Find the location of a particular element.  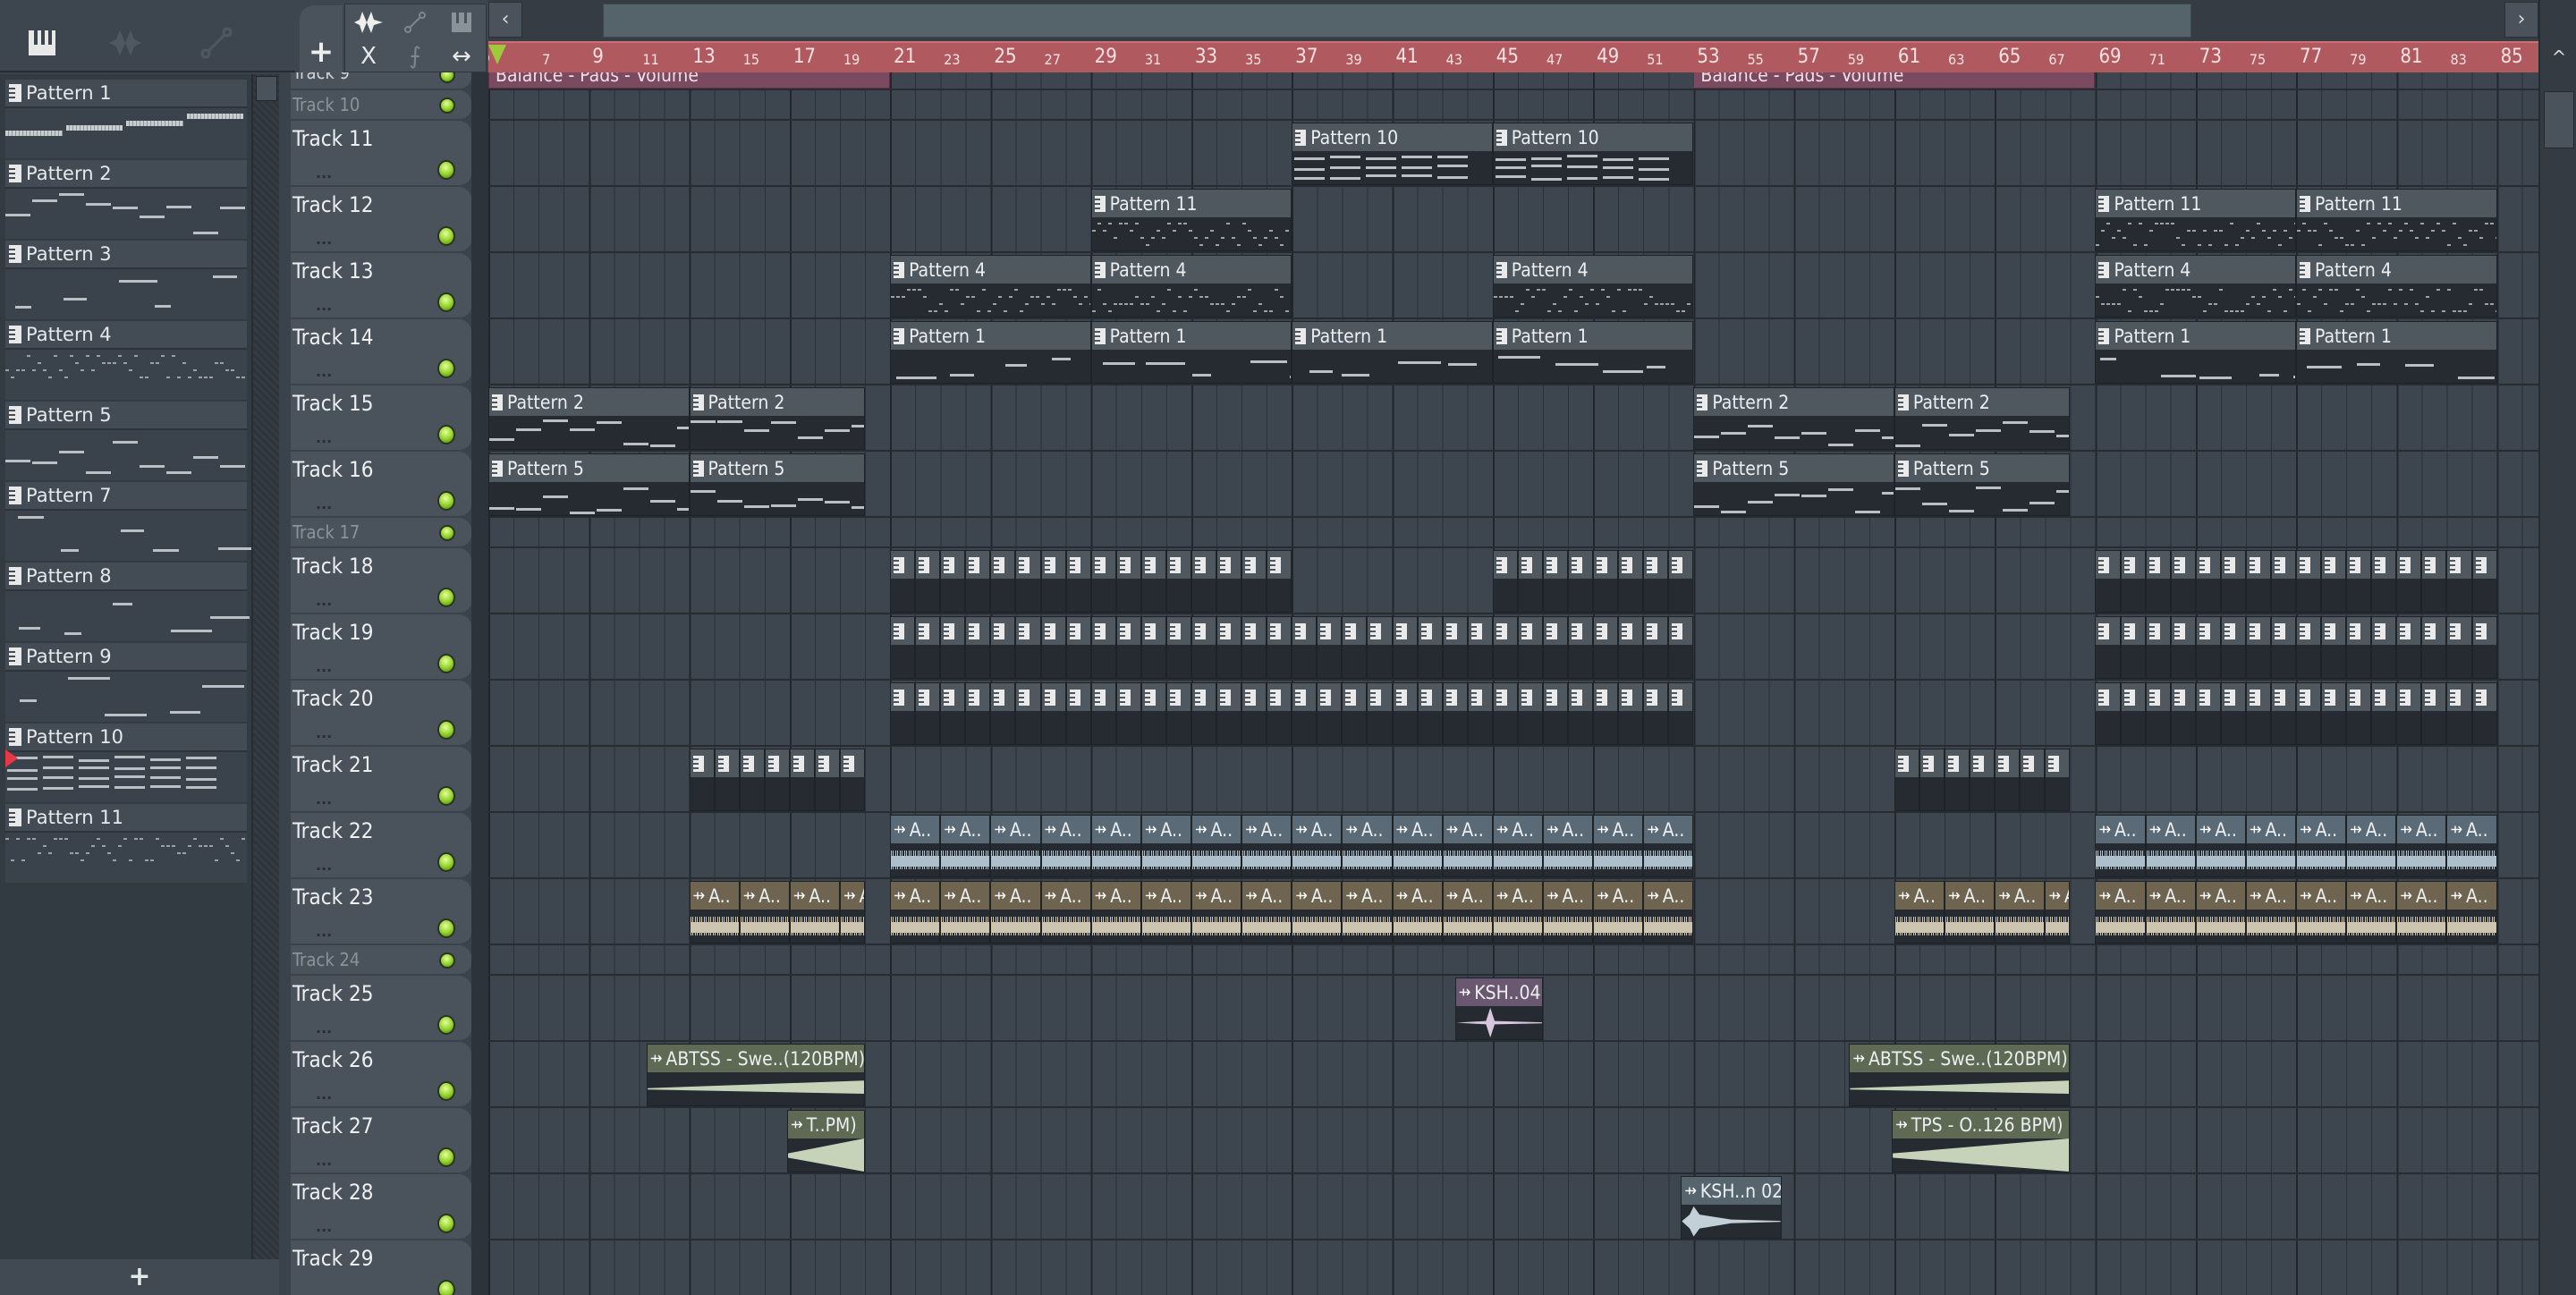

track-name: Track 10 is located at coordinates (326, 104).